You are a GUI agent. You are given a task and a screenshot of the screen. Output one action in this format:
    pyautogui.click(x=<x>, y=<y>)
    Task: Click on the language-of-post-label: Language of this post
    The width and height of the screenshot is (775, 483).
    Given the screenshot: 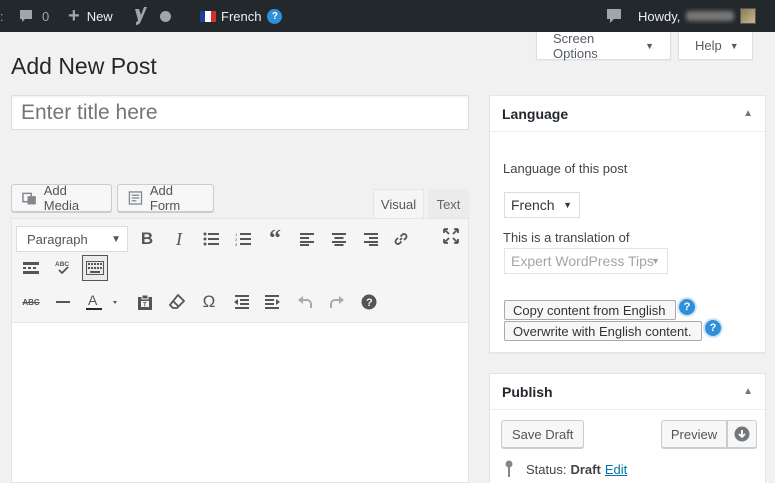 What is the action you would take?
    pyautogui.click(x=565, y=168)
    